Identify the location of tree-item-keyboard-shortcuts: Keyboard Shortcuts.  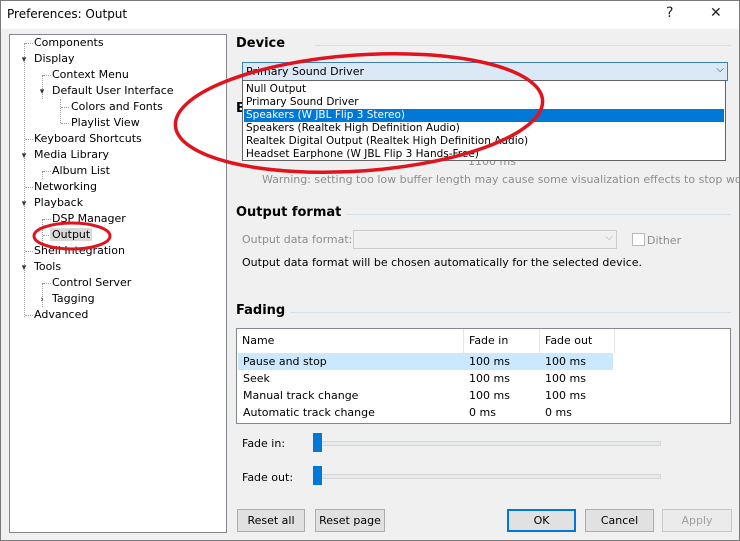
(88, 139).